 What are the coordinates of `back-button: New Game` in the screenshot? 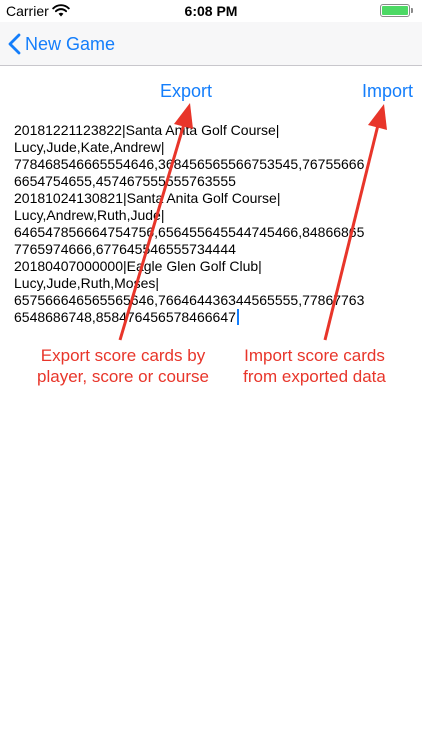 It's located at (61, 44).